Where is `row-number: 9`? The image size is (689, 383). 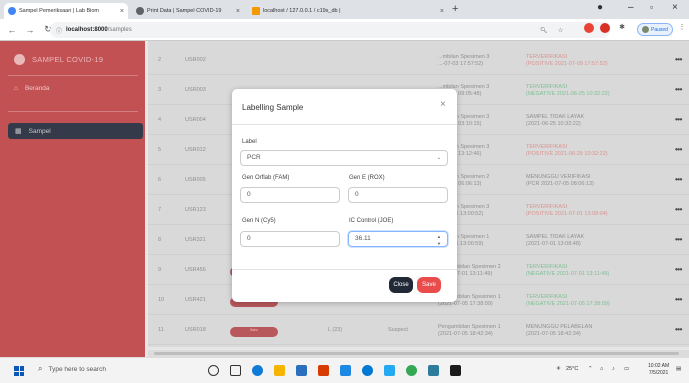
row-number: 9 is located at coordinates (160, 270).